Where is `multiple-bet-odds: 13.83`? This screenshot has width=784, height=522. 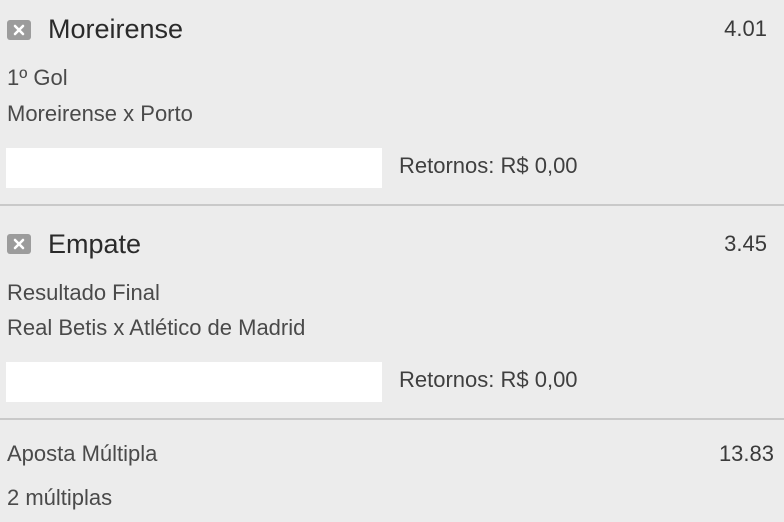
multiple-bet-odds: 13.83 is located at coordinates (746, 453).